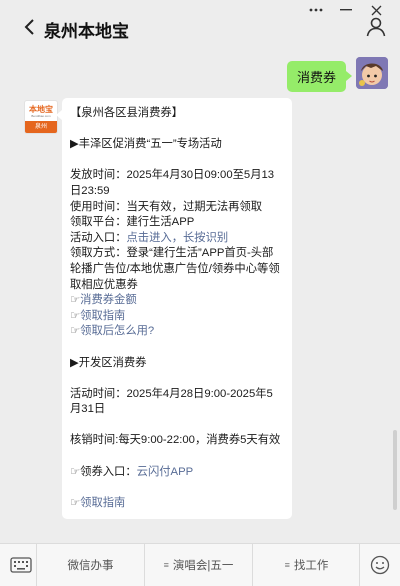 This screenshot has width=400, height=586. I want to click on message-link: 消费券金额, so click(108, 300).